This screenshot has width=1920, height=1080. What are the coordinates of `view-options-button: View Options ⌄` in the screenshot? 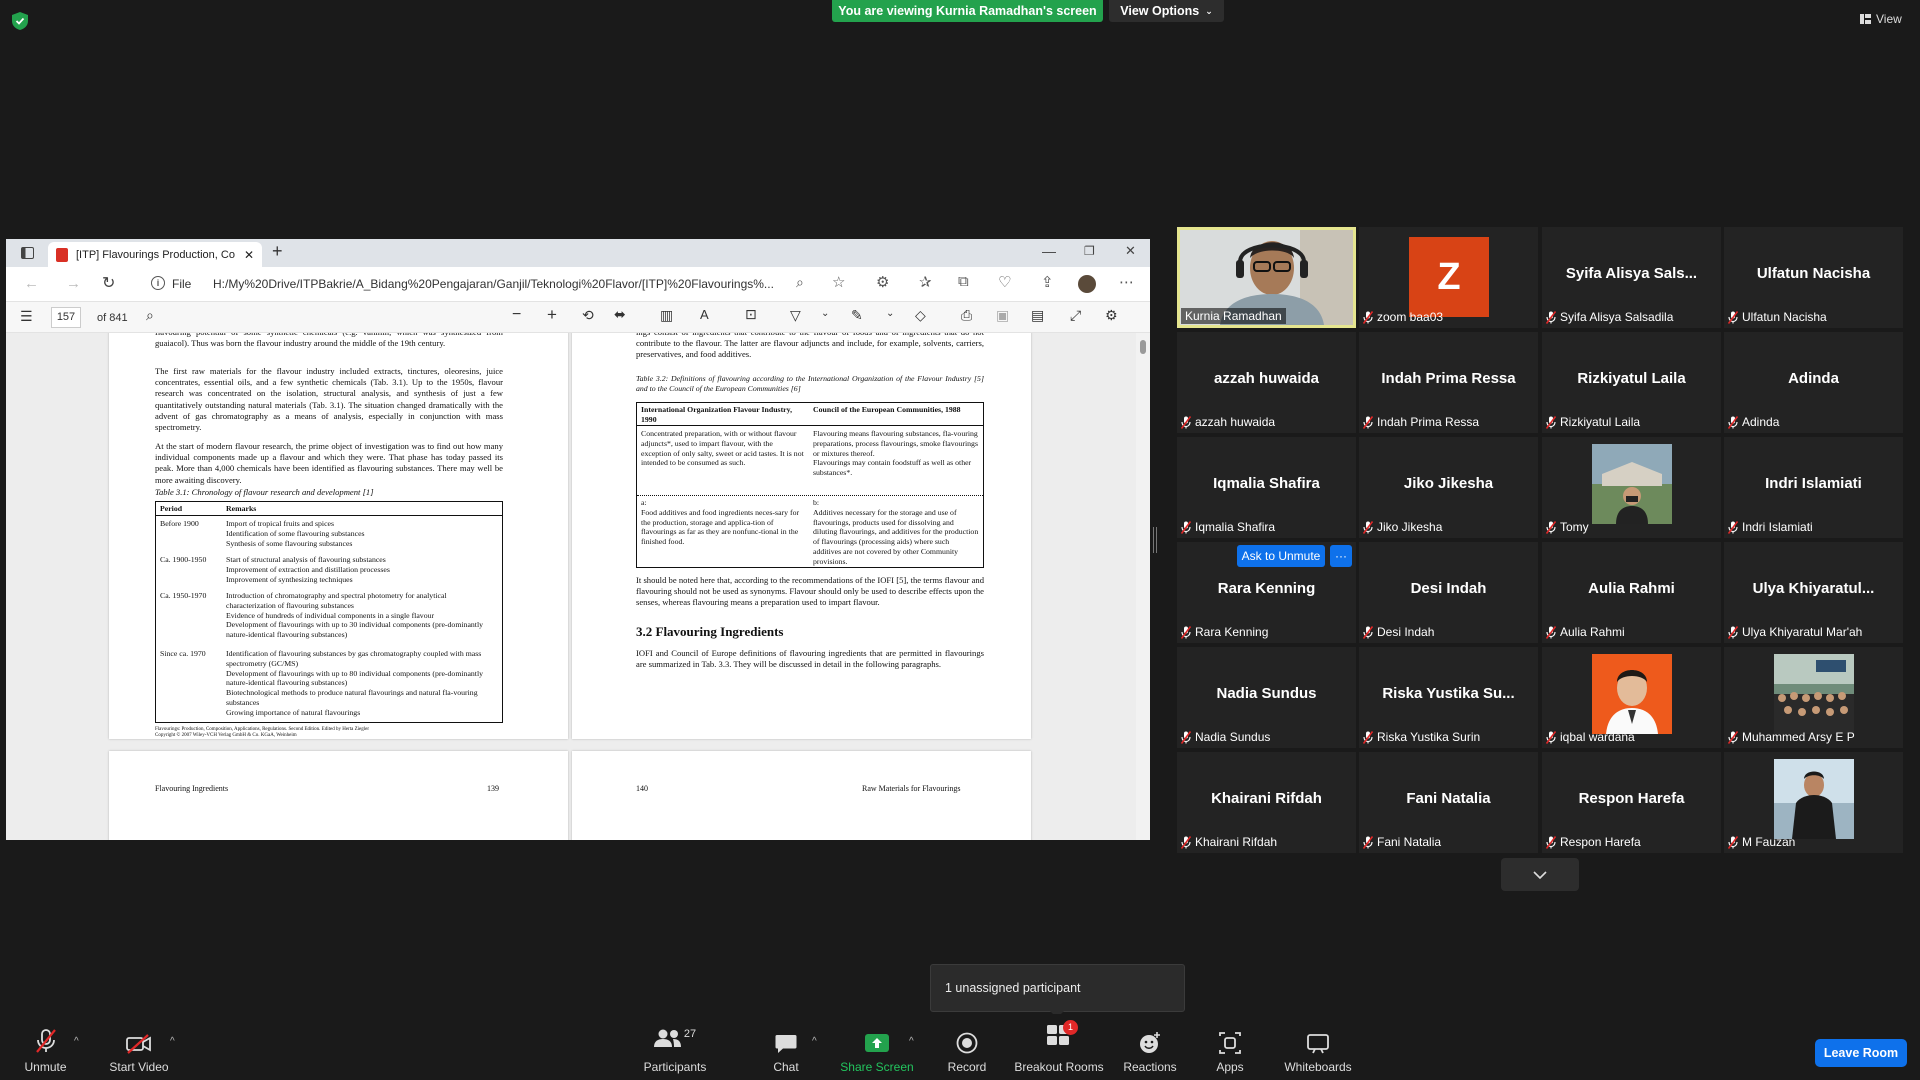 It's located at (1166, 11).